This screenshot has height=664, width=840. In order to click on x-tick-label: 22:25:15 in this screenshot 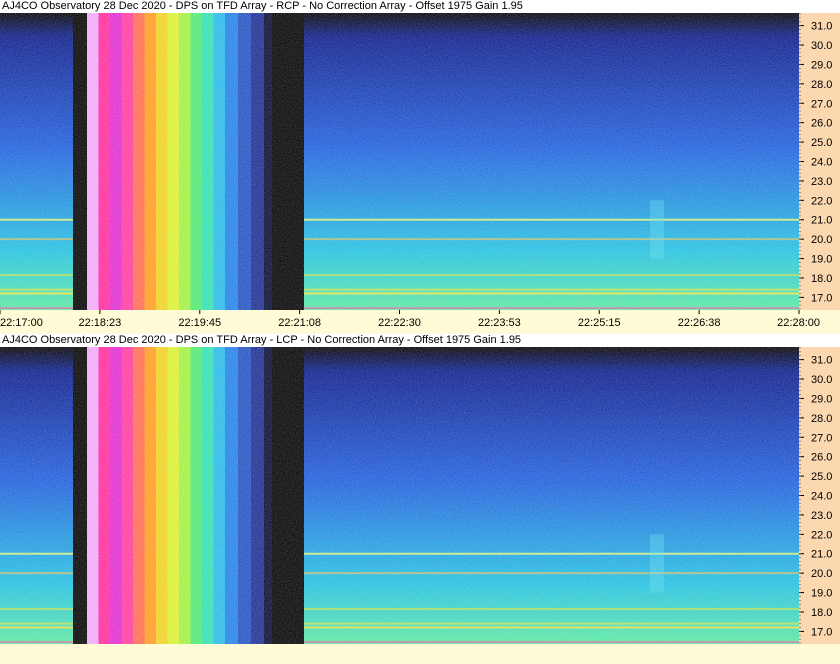, I will do `click(599, 323)`.